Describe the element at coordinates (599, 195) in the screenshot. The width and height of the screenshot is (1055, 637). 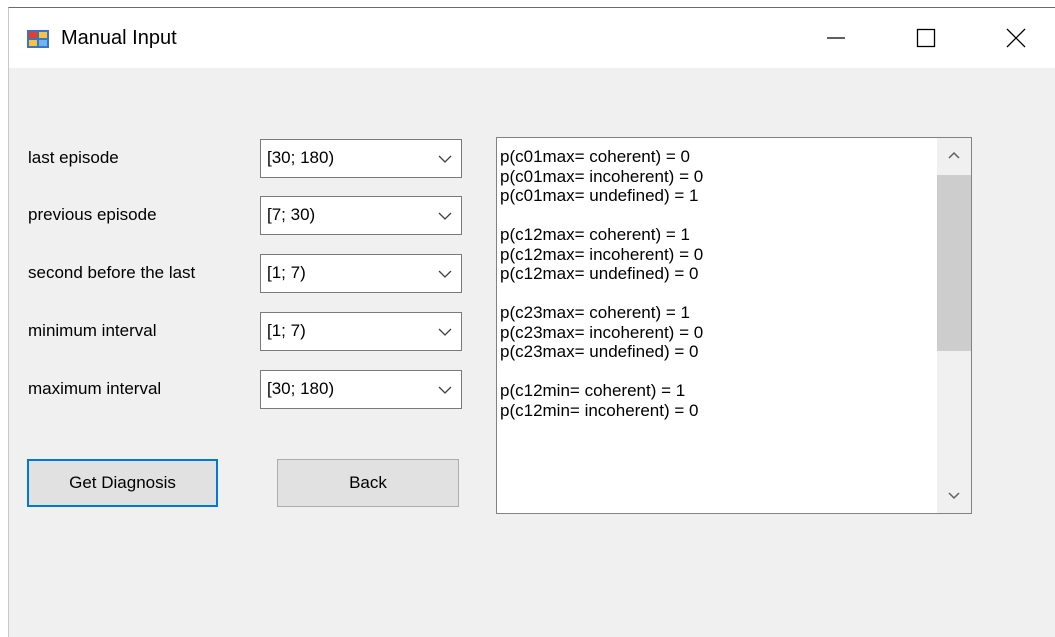
I see `results-line: p(c01max= undefined) = 1` at that location.